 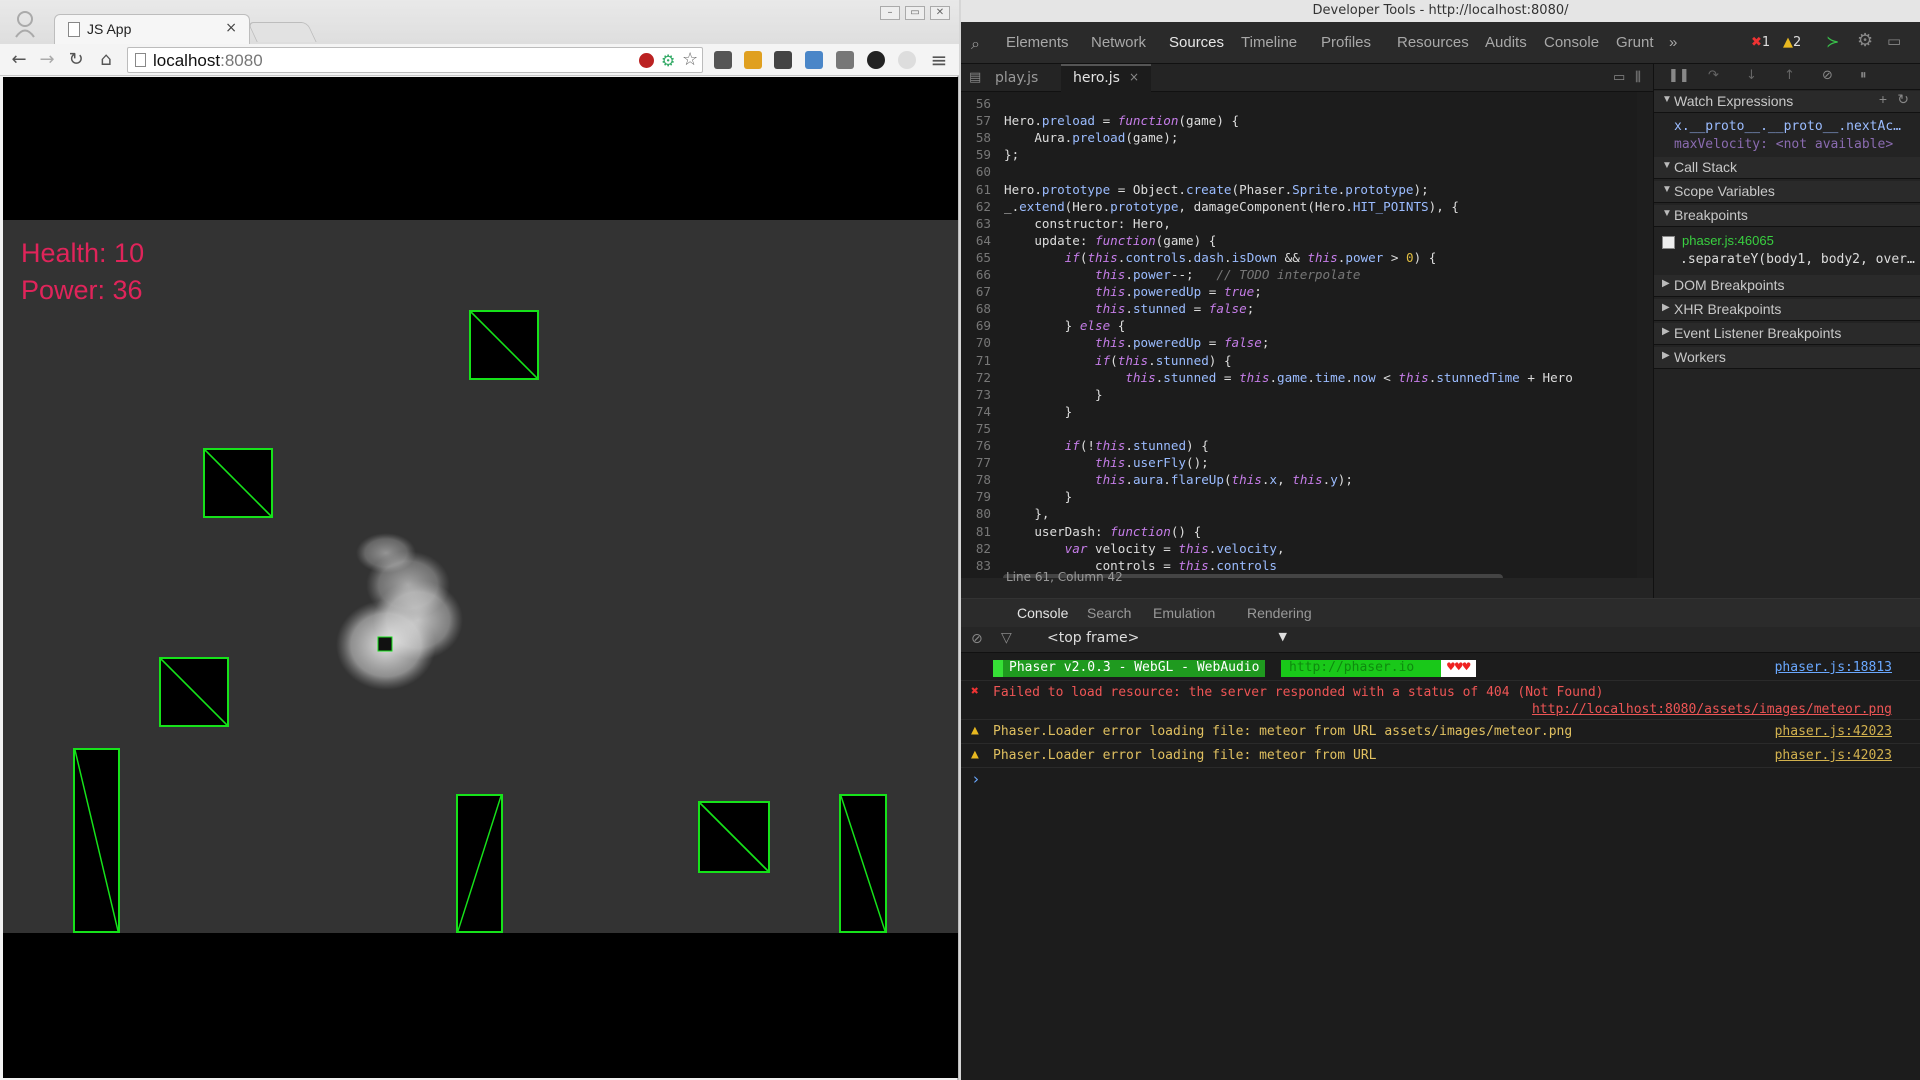 I want to click on profile-avatar-icon, so click(x=25, y=24).